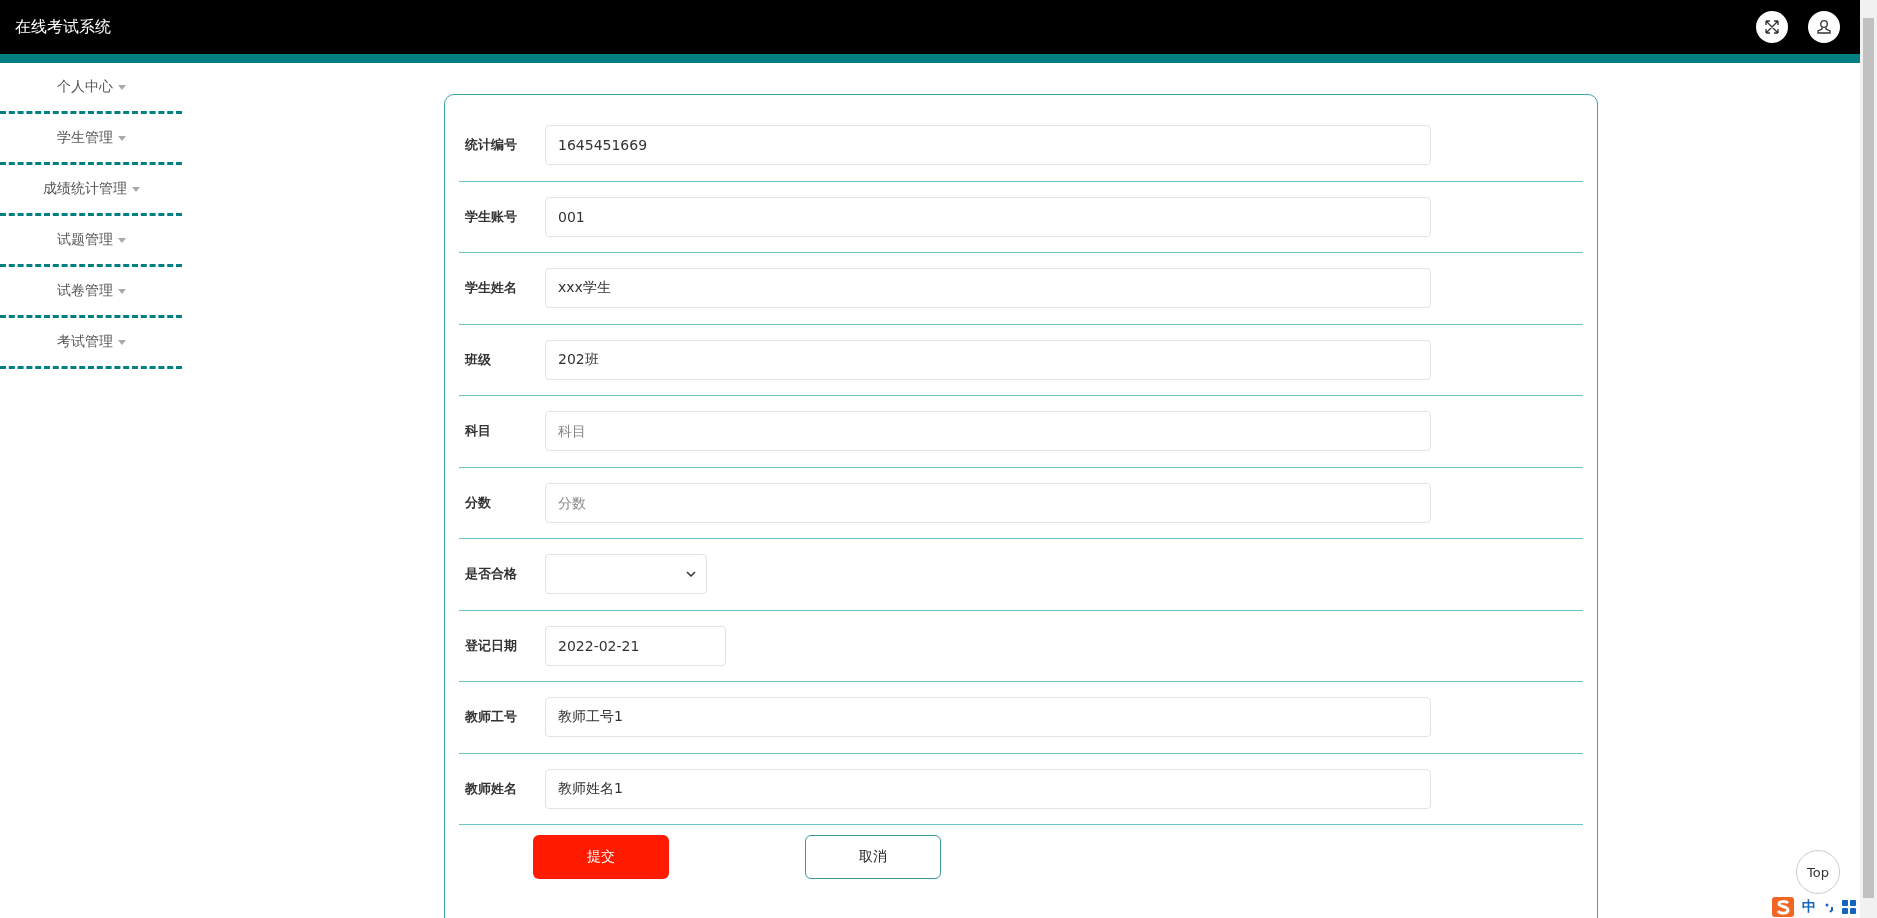  What do you see at coordinates (63, 27) in the screenshot?
I see `app-title: 在线考试系统` at bounding box center [63, 27].